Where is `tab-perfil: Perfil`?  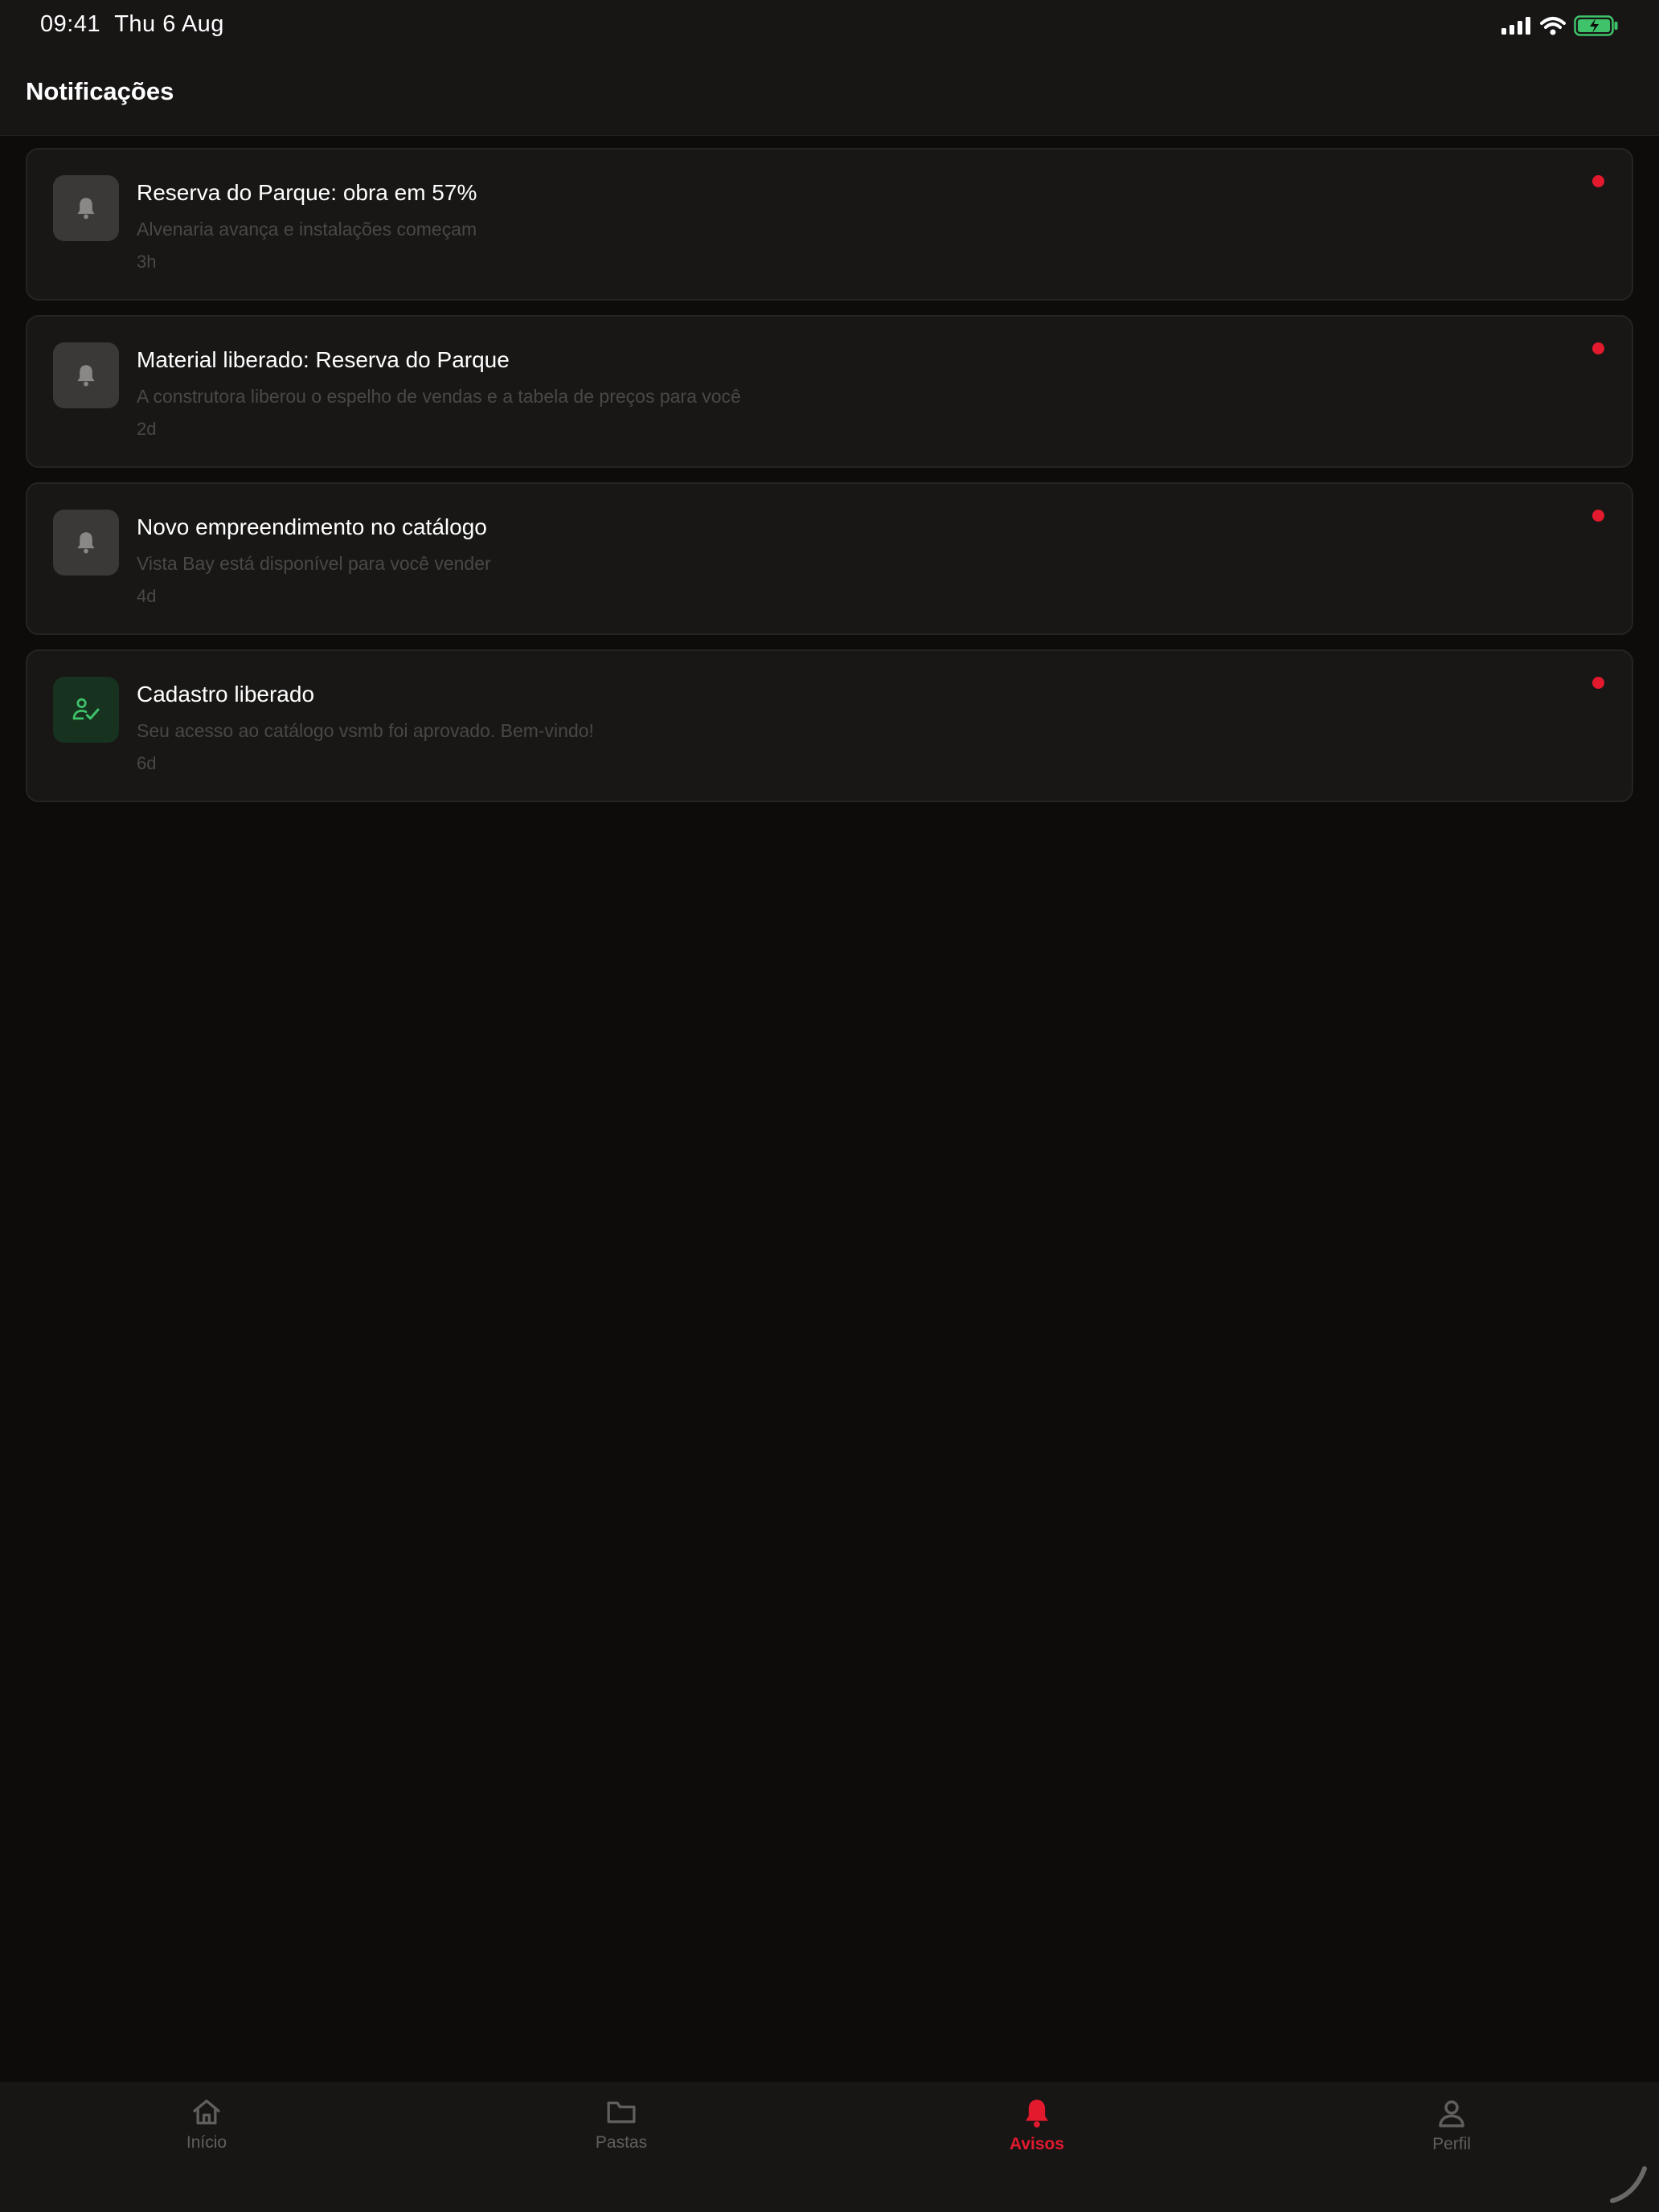
tab-perfil: Perfil is located at coordinates (1451, 2136).